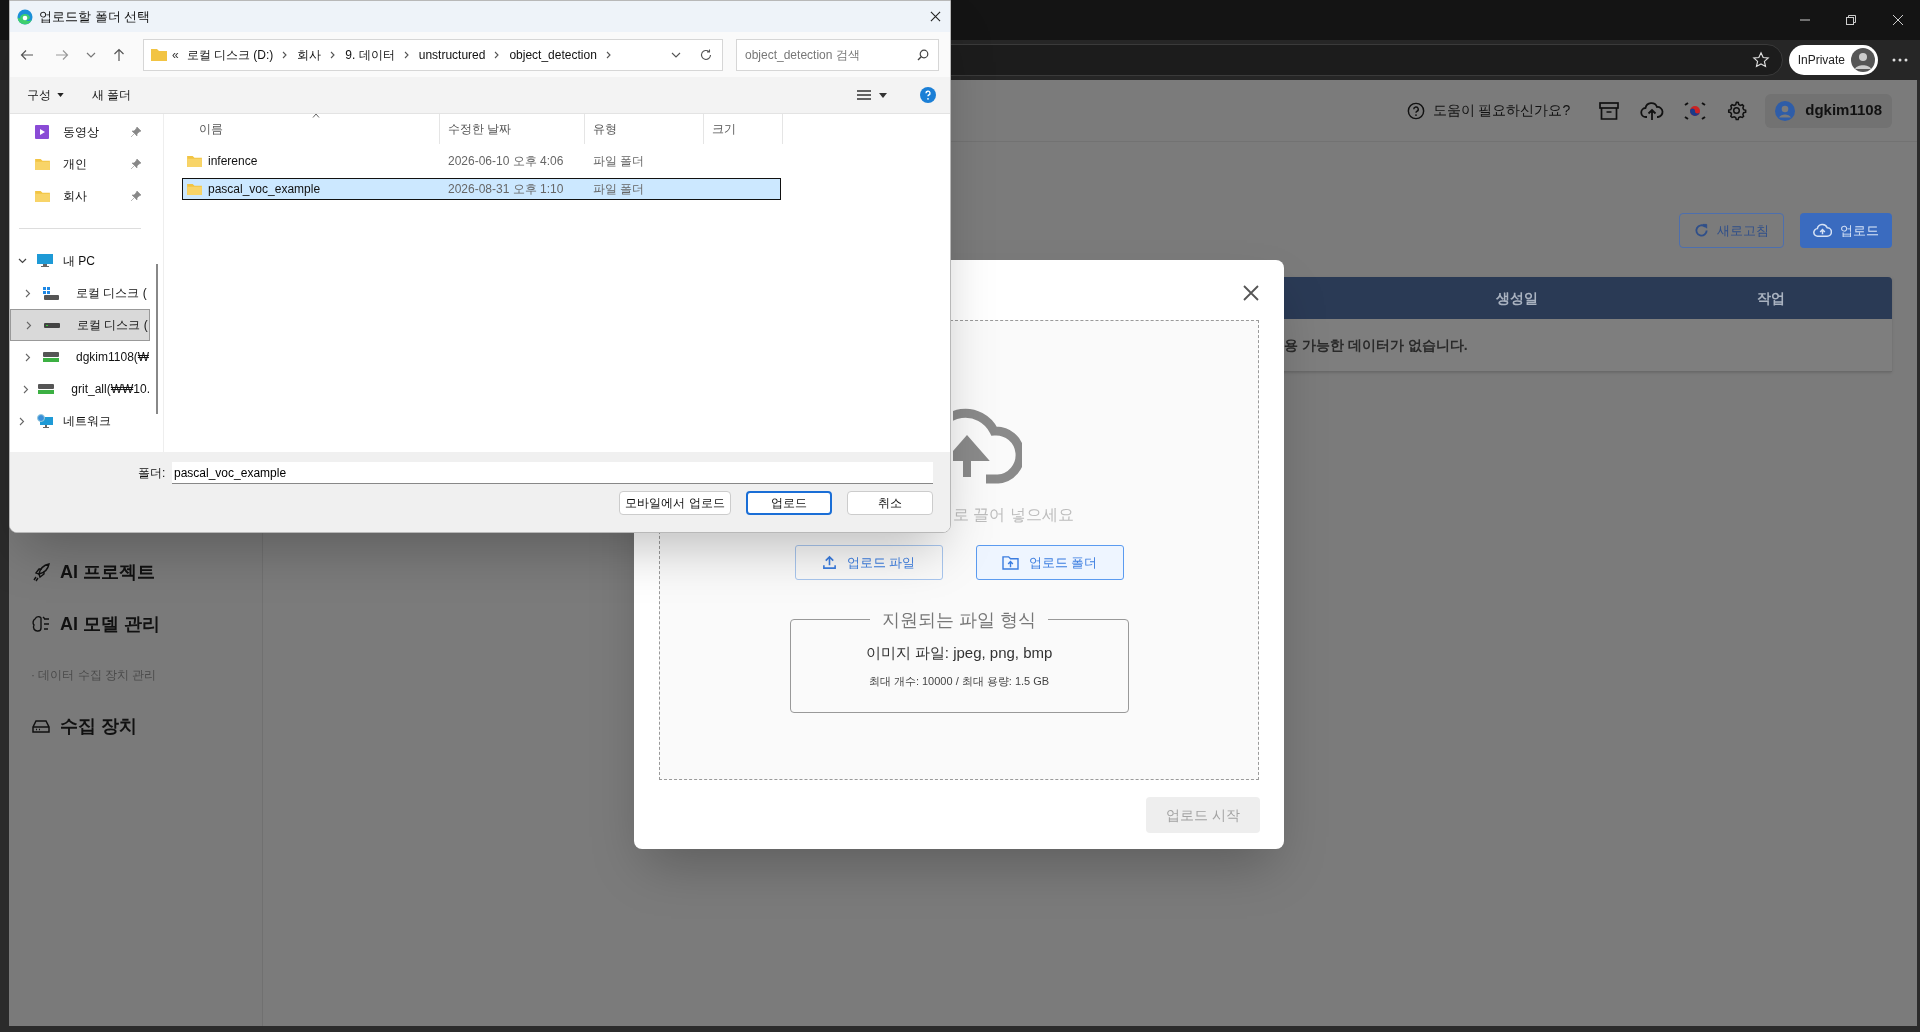 This screenshot has width=1920, height=1032. I want to click on settings-icon, so click(1737, 110).